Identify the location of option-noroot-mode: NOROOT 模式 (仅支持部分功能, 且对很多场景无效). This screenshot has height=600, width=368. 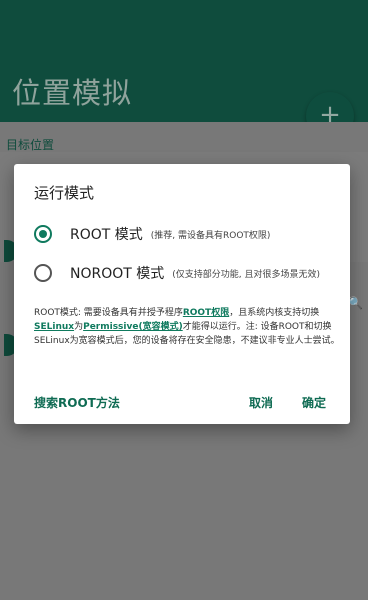
(177, 273).